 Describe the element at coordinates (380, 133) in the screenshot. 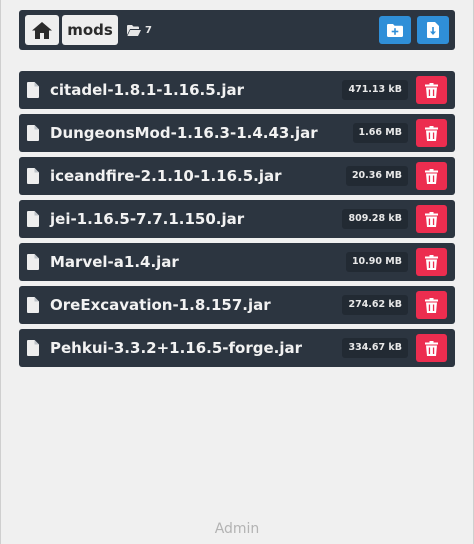

I see `file-size: 1.66 MB` at that location.